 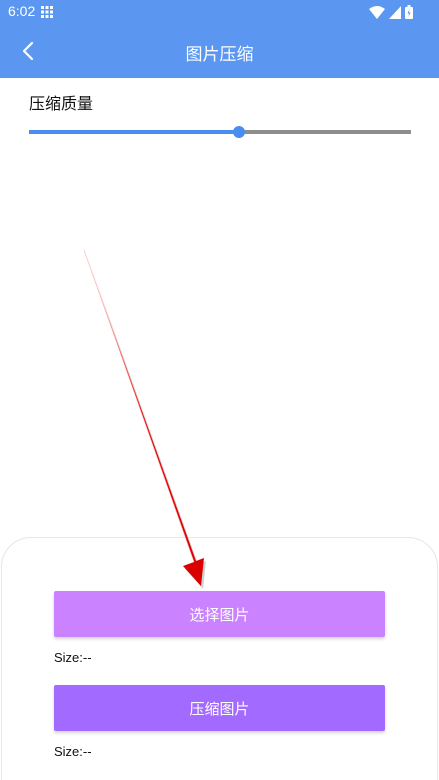 I want to click on app-bar: 图片压缩, so click(x=219, y=51).